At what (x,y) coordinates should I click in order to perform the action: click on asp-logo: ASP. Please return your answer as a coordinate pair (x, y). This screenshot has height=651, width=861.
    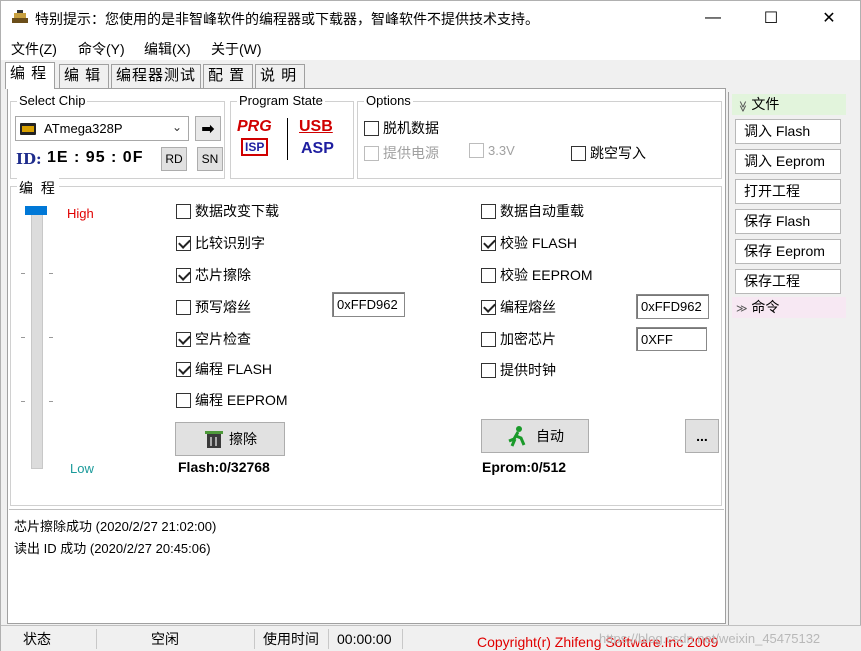
    Looking at the image, I should click on (317, 148).